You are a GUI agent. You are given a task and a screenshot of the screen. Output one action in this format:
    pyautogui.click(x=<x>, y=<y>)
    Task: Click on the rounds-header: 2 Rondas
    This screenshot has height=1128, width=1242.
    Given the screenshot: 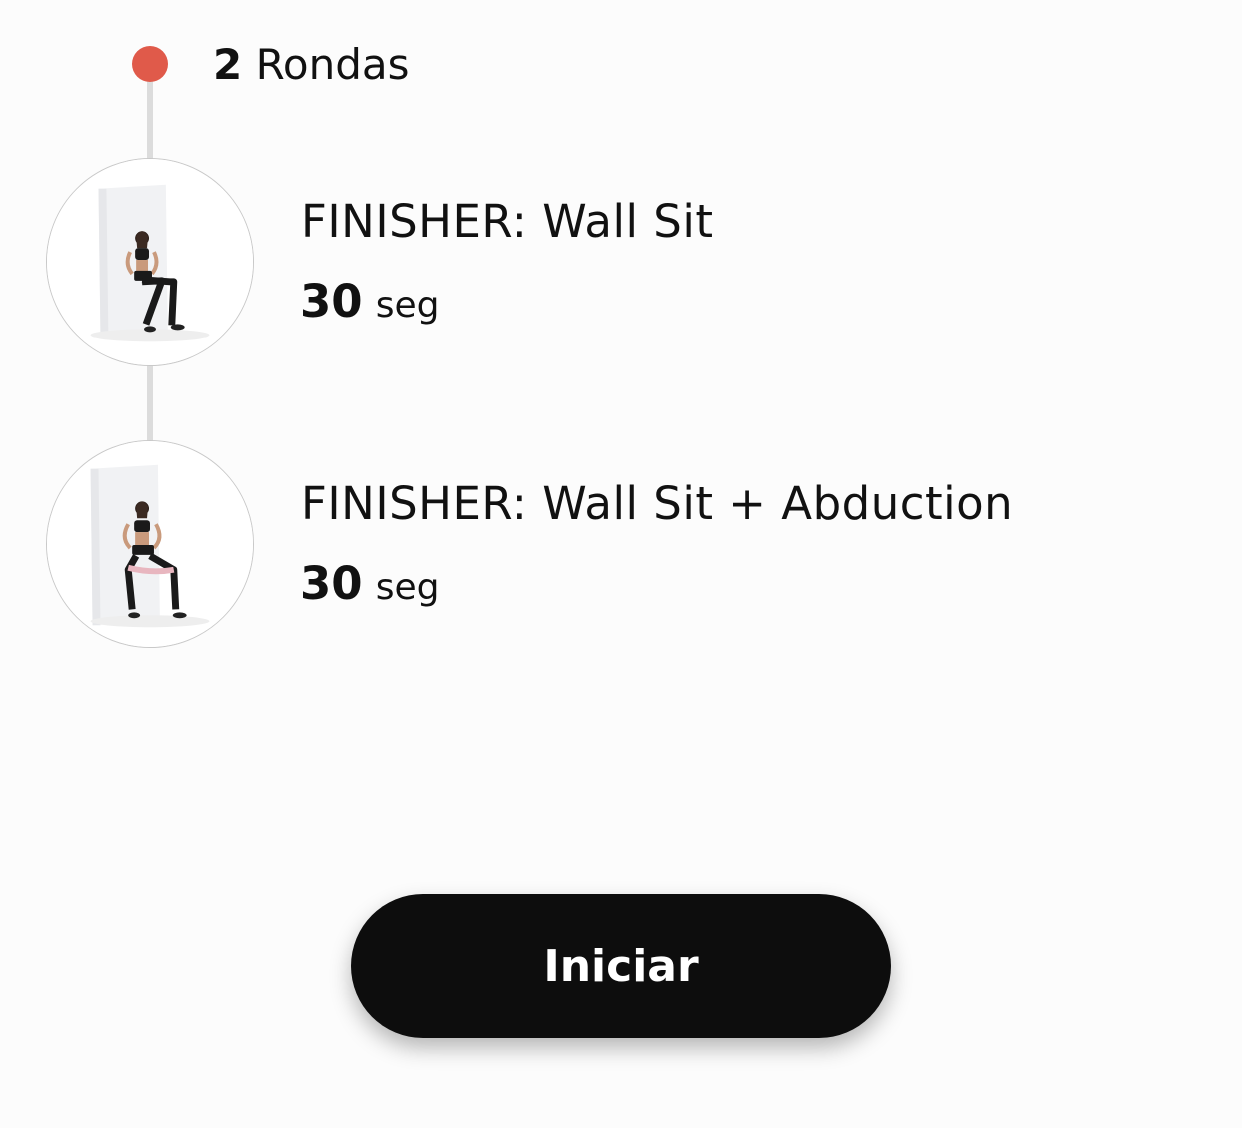 What is the action you would take?
    pyautogui.click(x=311, y=65)
    